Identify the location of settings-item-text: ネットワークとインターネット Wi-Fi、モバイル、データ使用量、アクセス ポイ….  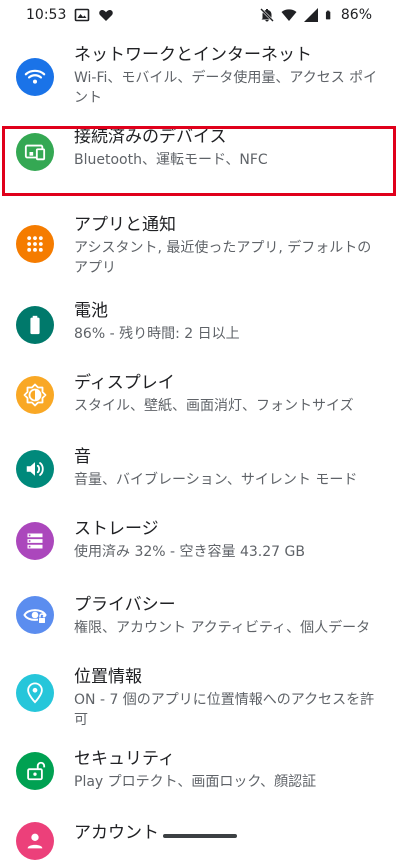
(227, 76).